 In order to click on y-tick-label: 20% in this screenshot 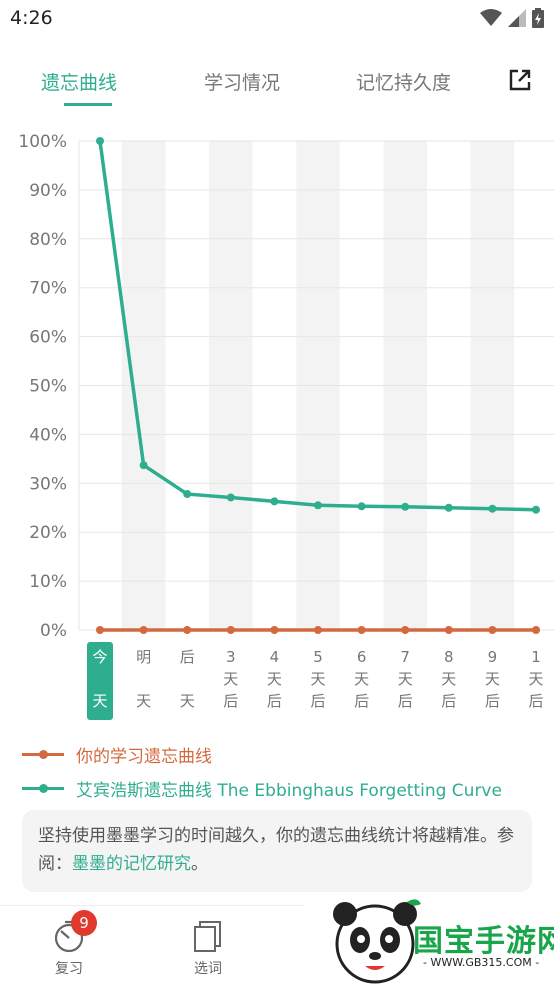, I will do `click(48, 533)`.